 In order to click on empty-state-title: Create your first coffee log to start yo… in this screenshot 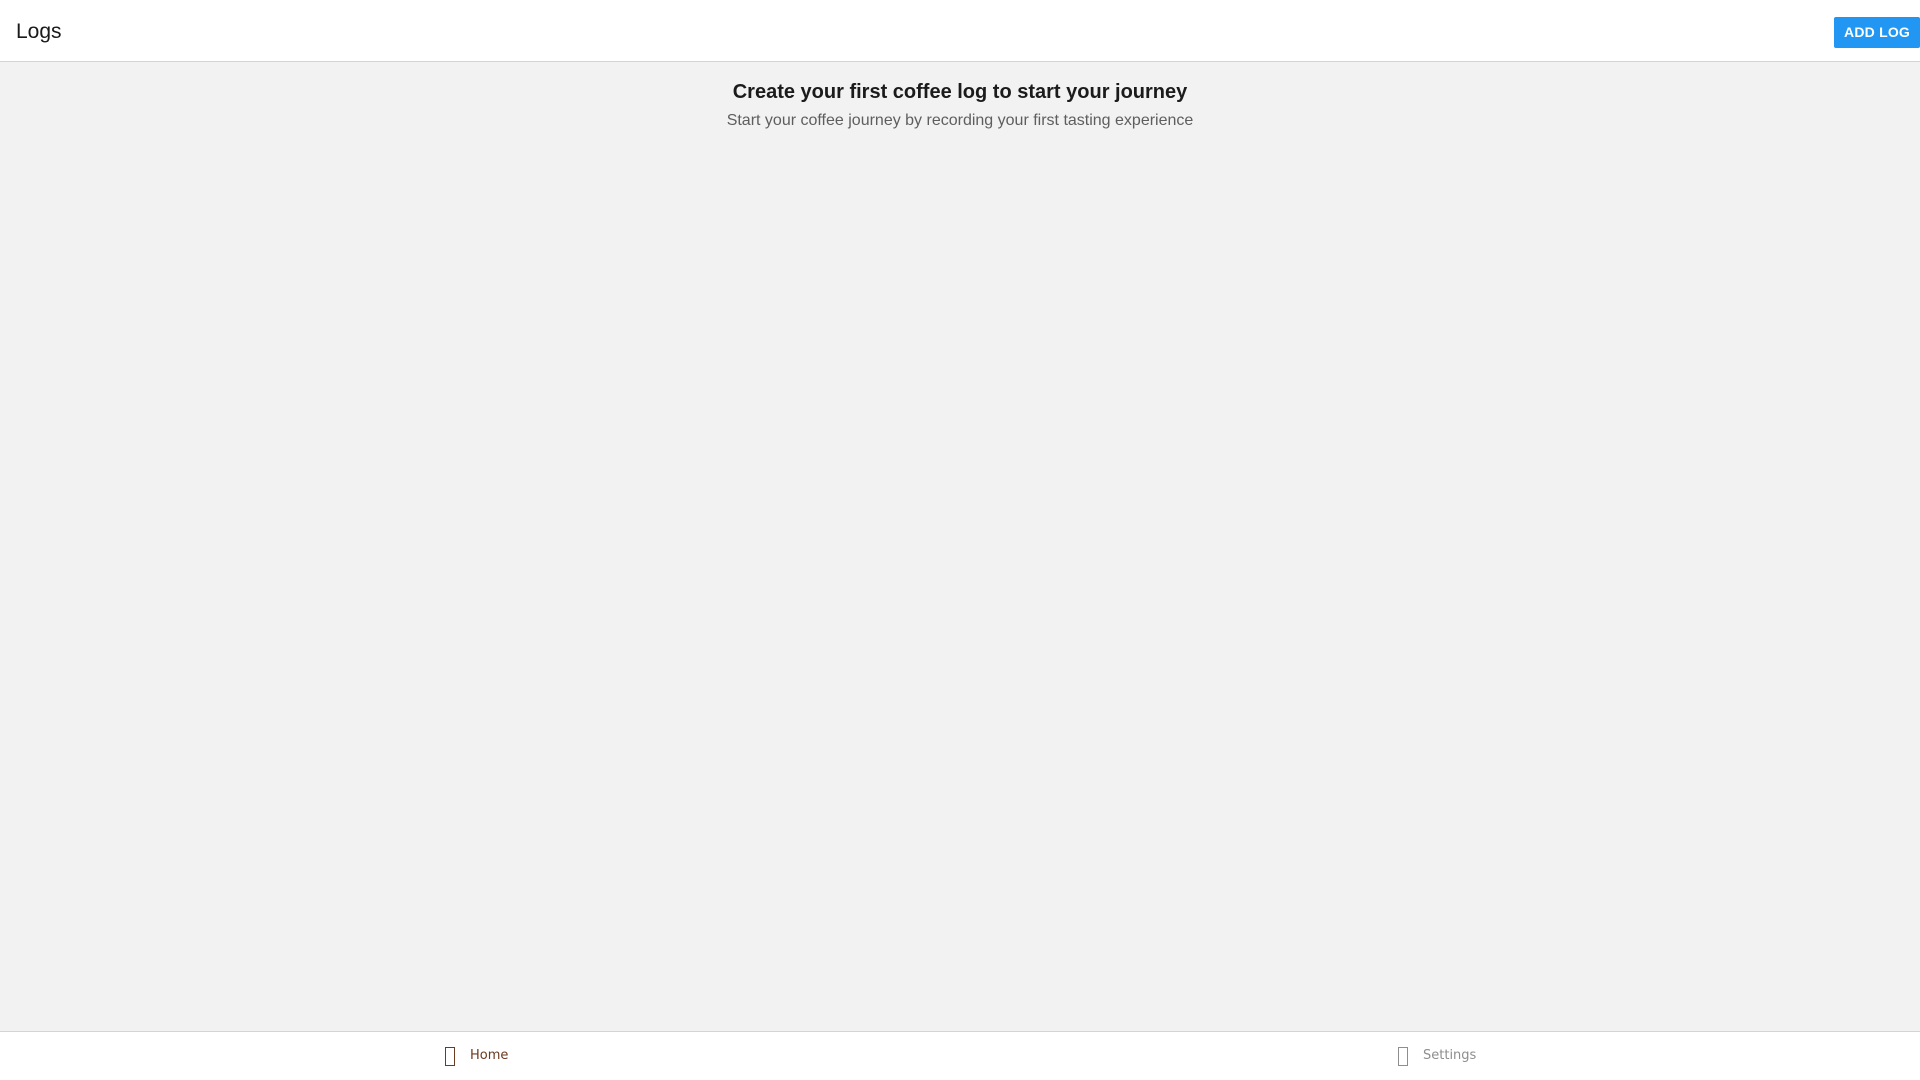, I will do `click(960, 92)`.